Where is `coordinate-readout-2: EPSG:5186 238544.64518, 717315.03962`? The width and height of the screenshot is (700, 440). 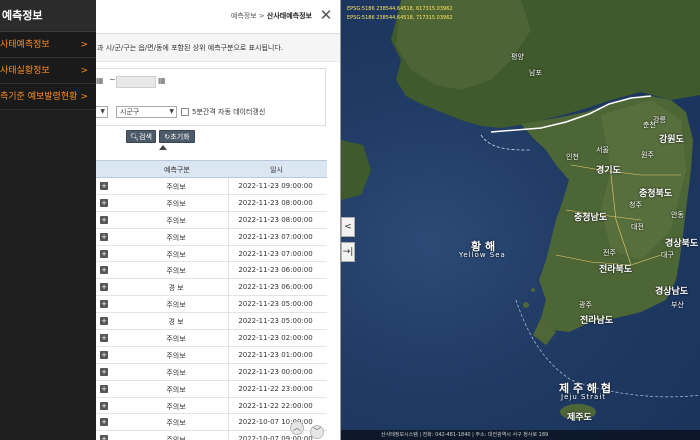 coordinate-readout-2: EPSG:5186 238544.64518, 717315.03962 is located at coordinates (400, 18).